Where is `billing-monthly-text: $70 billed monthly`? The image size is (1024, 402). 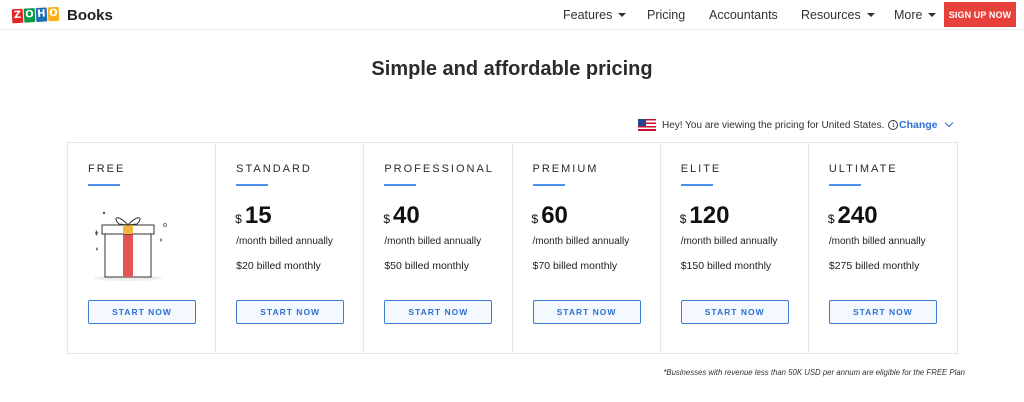
billing-monthly-text: $70 billed monthly is located at coordinates (575, 266).